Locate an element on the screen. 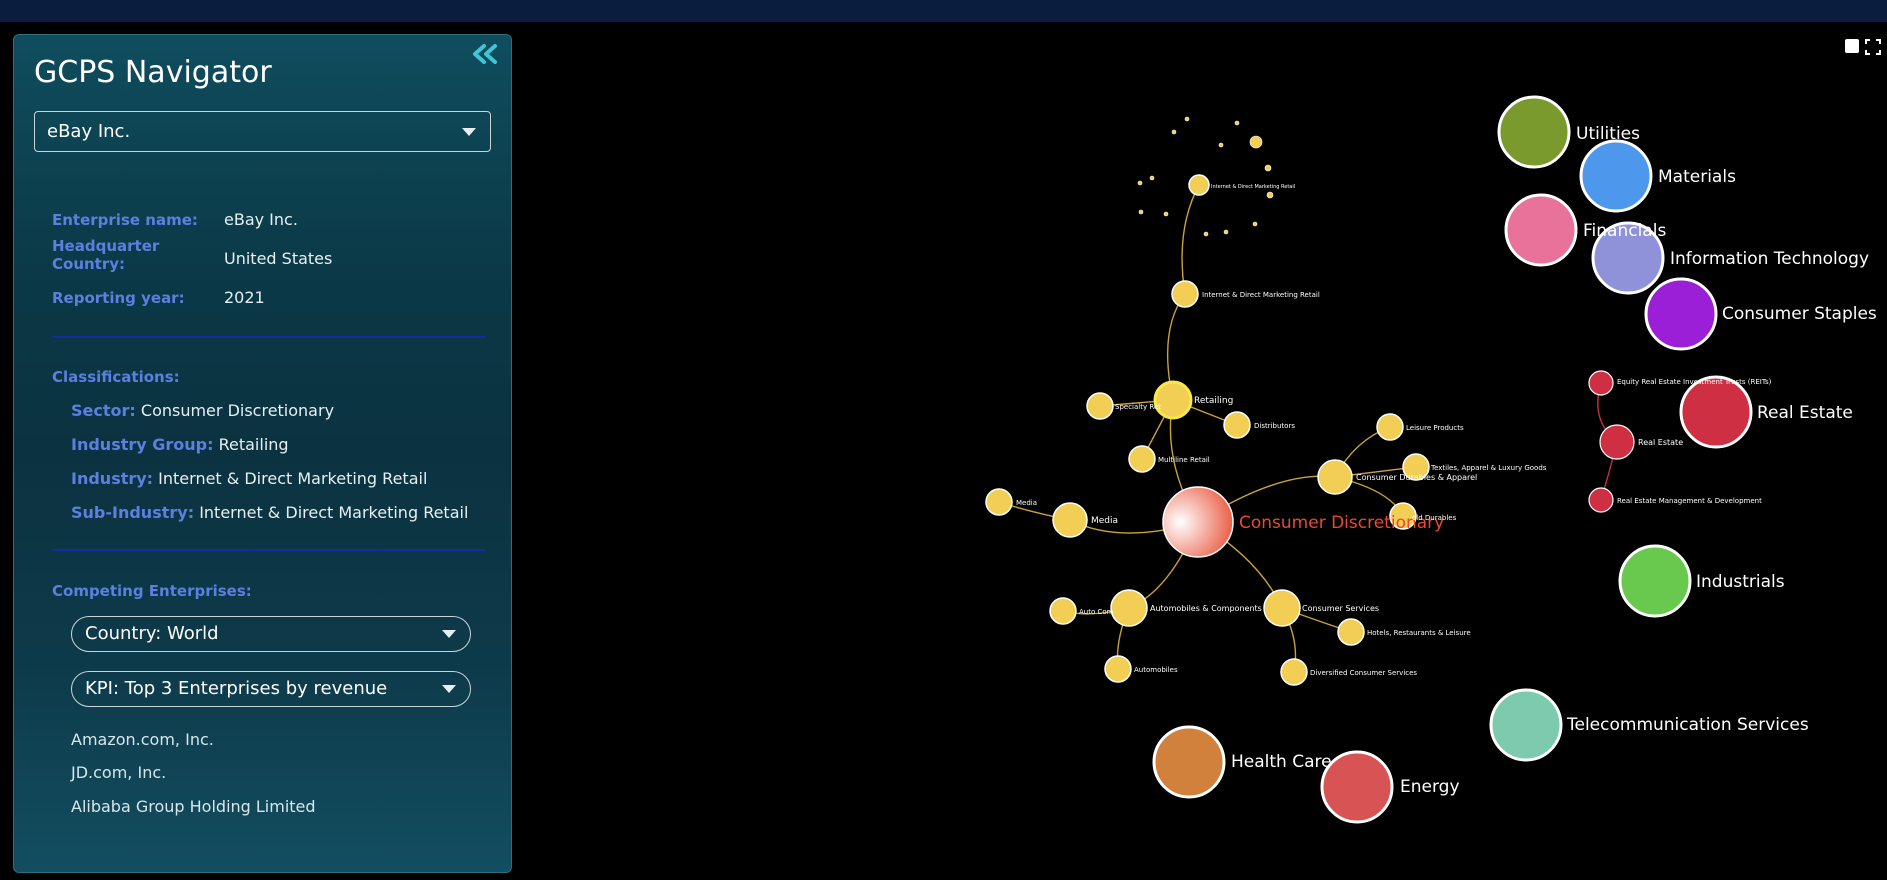  sector-label-financials: Financials is located at coordinates (1624, 231).